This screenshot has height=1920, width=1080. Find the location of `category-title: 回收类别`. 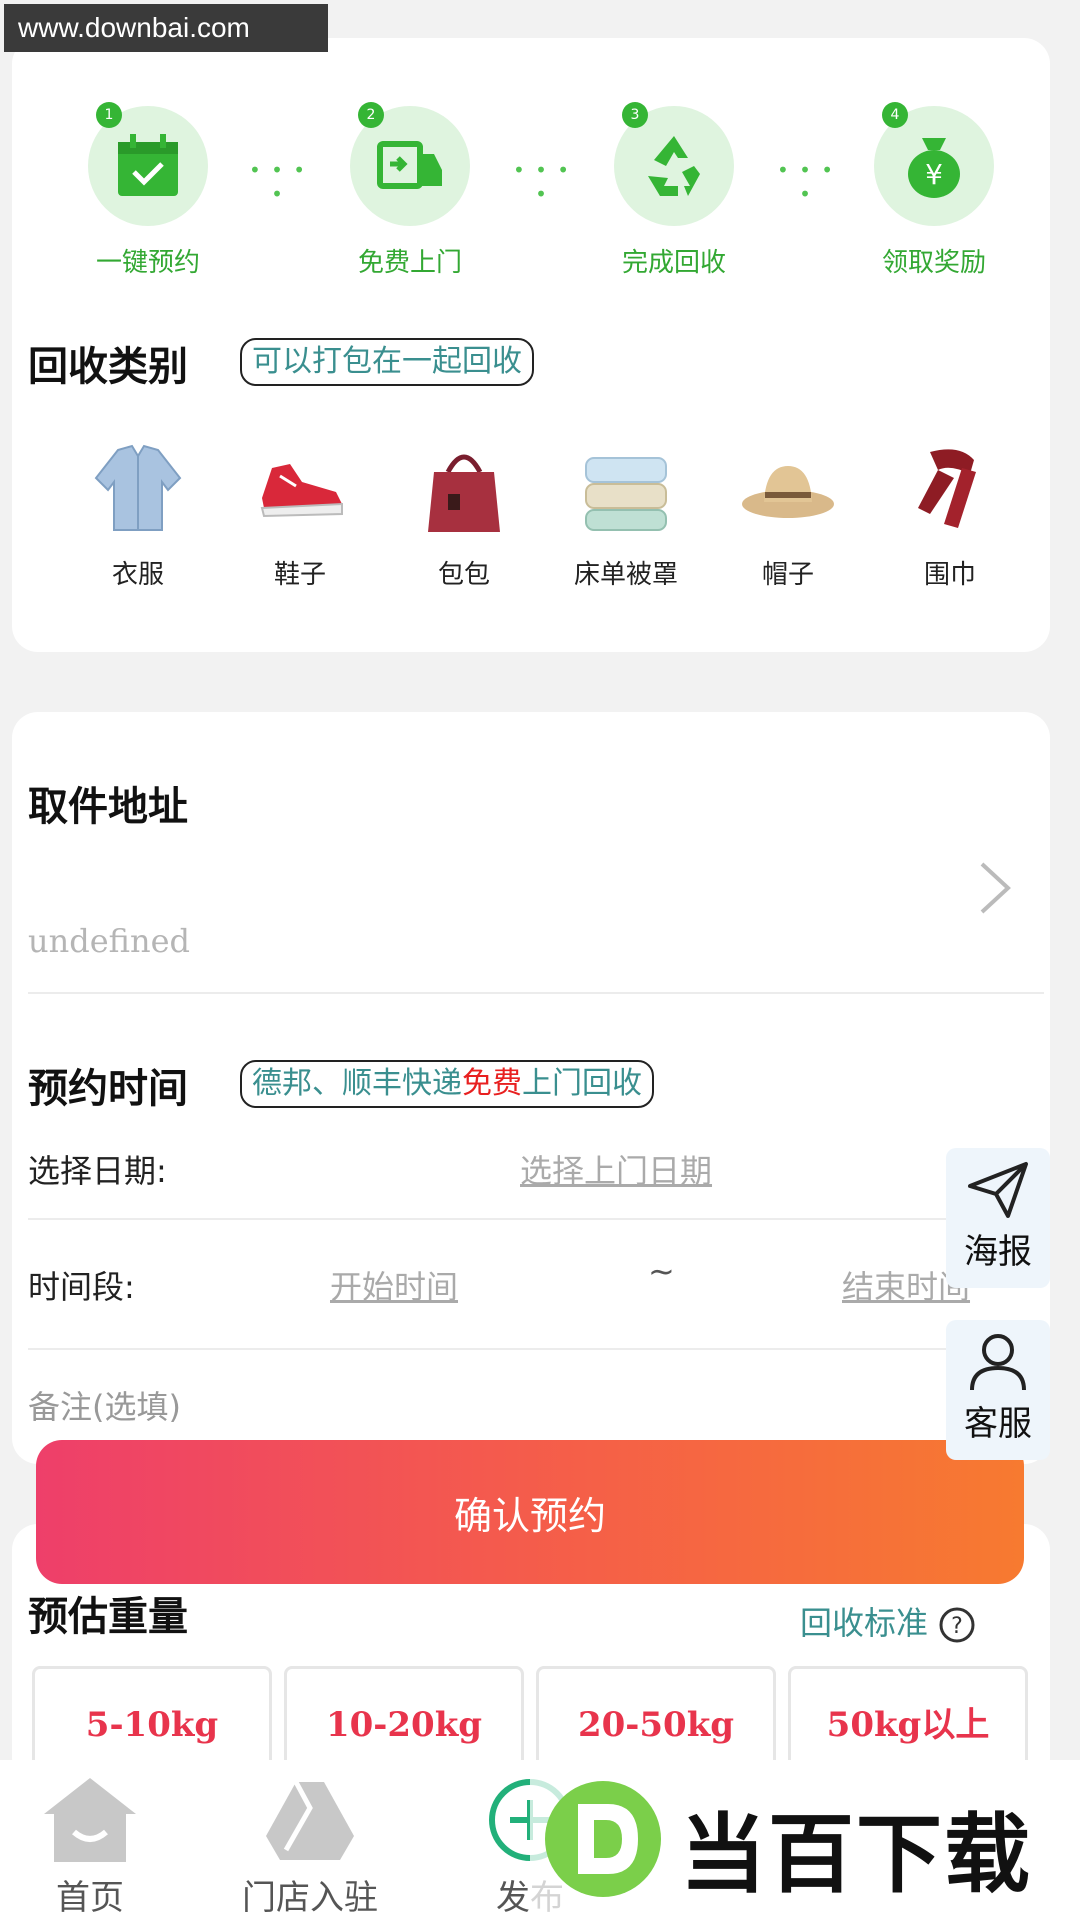

category-title: 回收类别 is located at coordinates (108, 367).